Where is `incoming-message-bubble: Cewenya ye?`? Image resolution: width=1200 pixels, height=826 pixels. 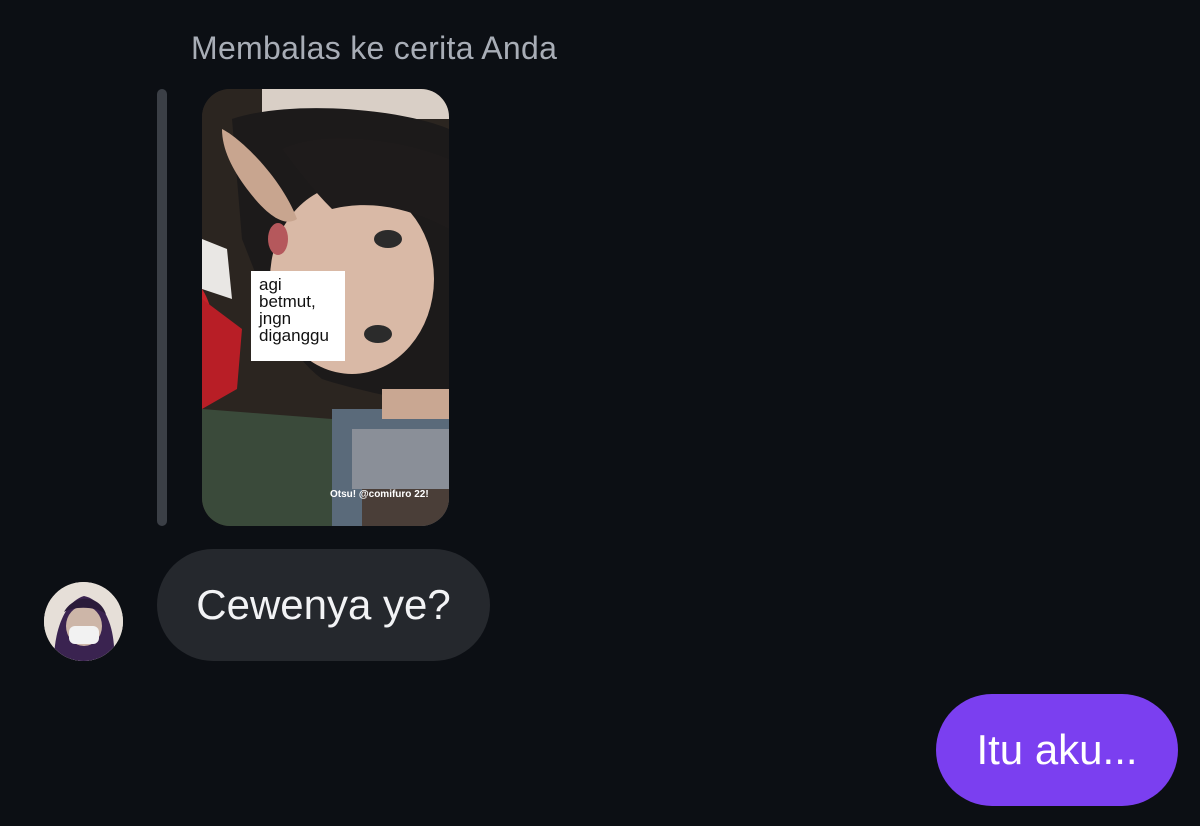
incoming-message-bubble: Cewenya ye? is located at coordinates (323, 605).